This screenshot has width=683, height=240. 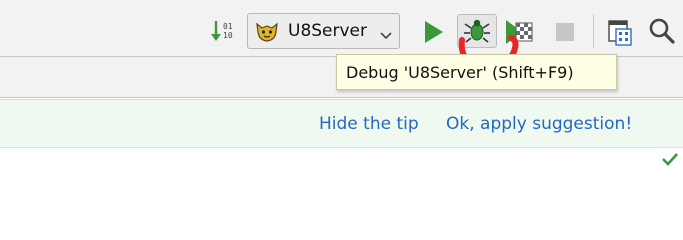 What do you see at coordinates (267, 34) in the screenshot?
I see `tomcat-icon` at bounding box center [267, 34].